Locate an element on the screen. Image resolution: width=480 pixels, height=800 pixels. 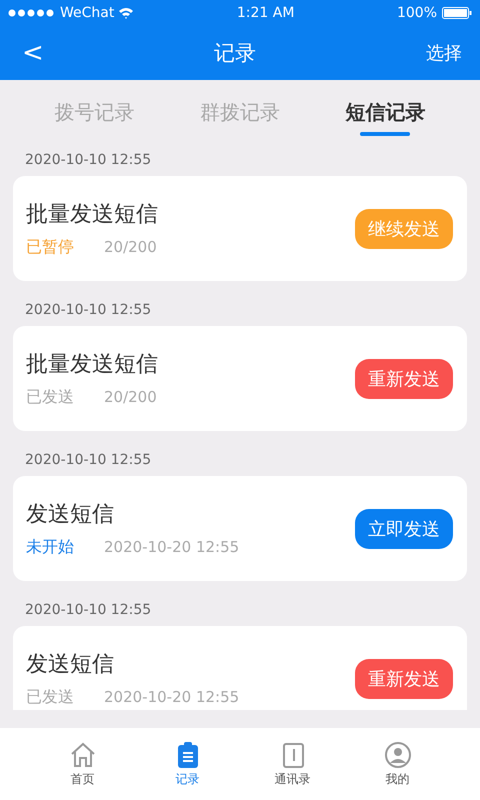
person-icon is located at coordinates (398, 754).